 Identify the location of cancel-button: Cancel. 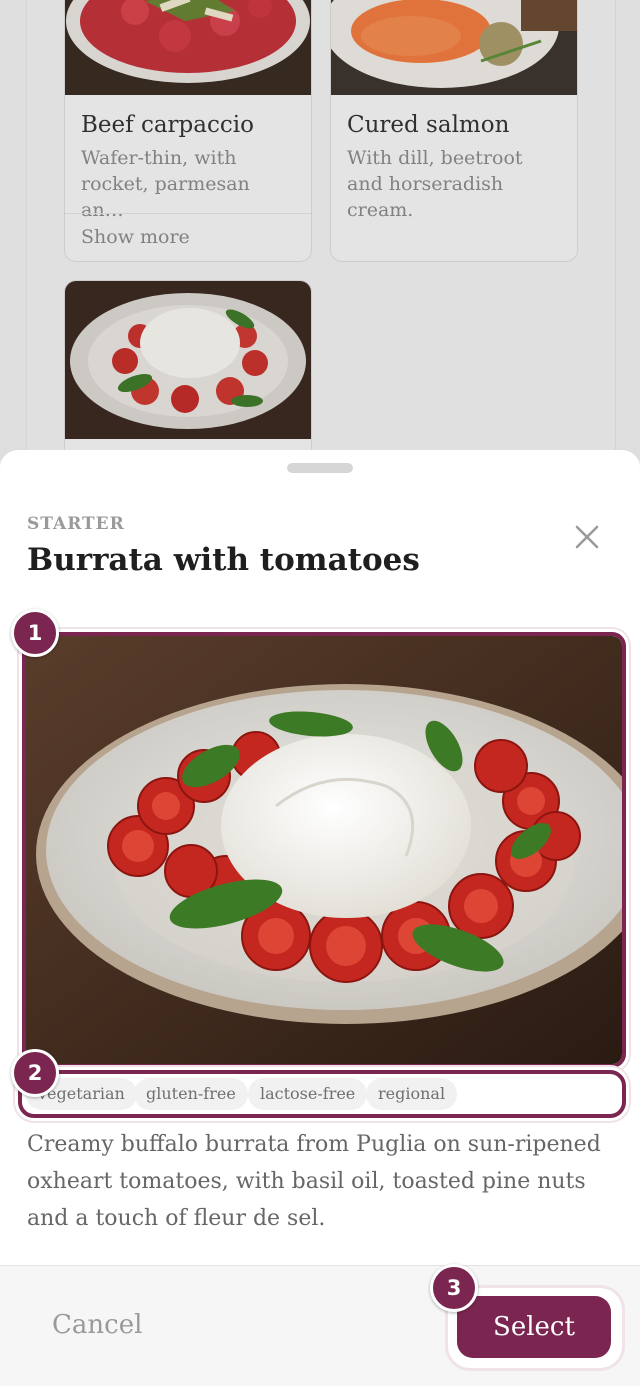
(97, 1325).